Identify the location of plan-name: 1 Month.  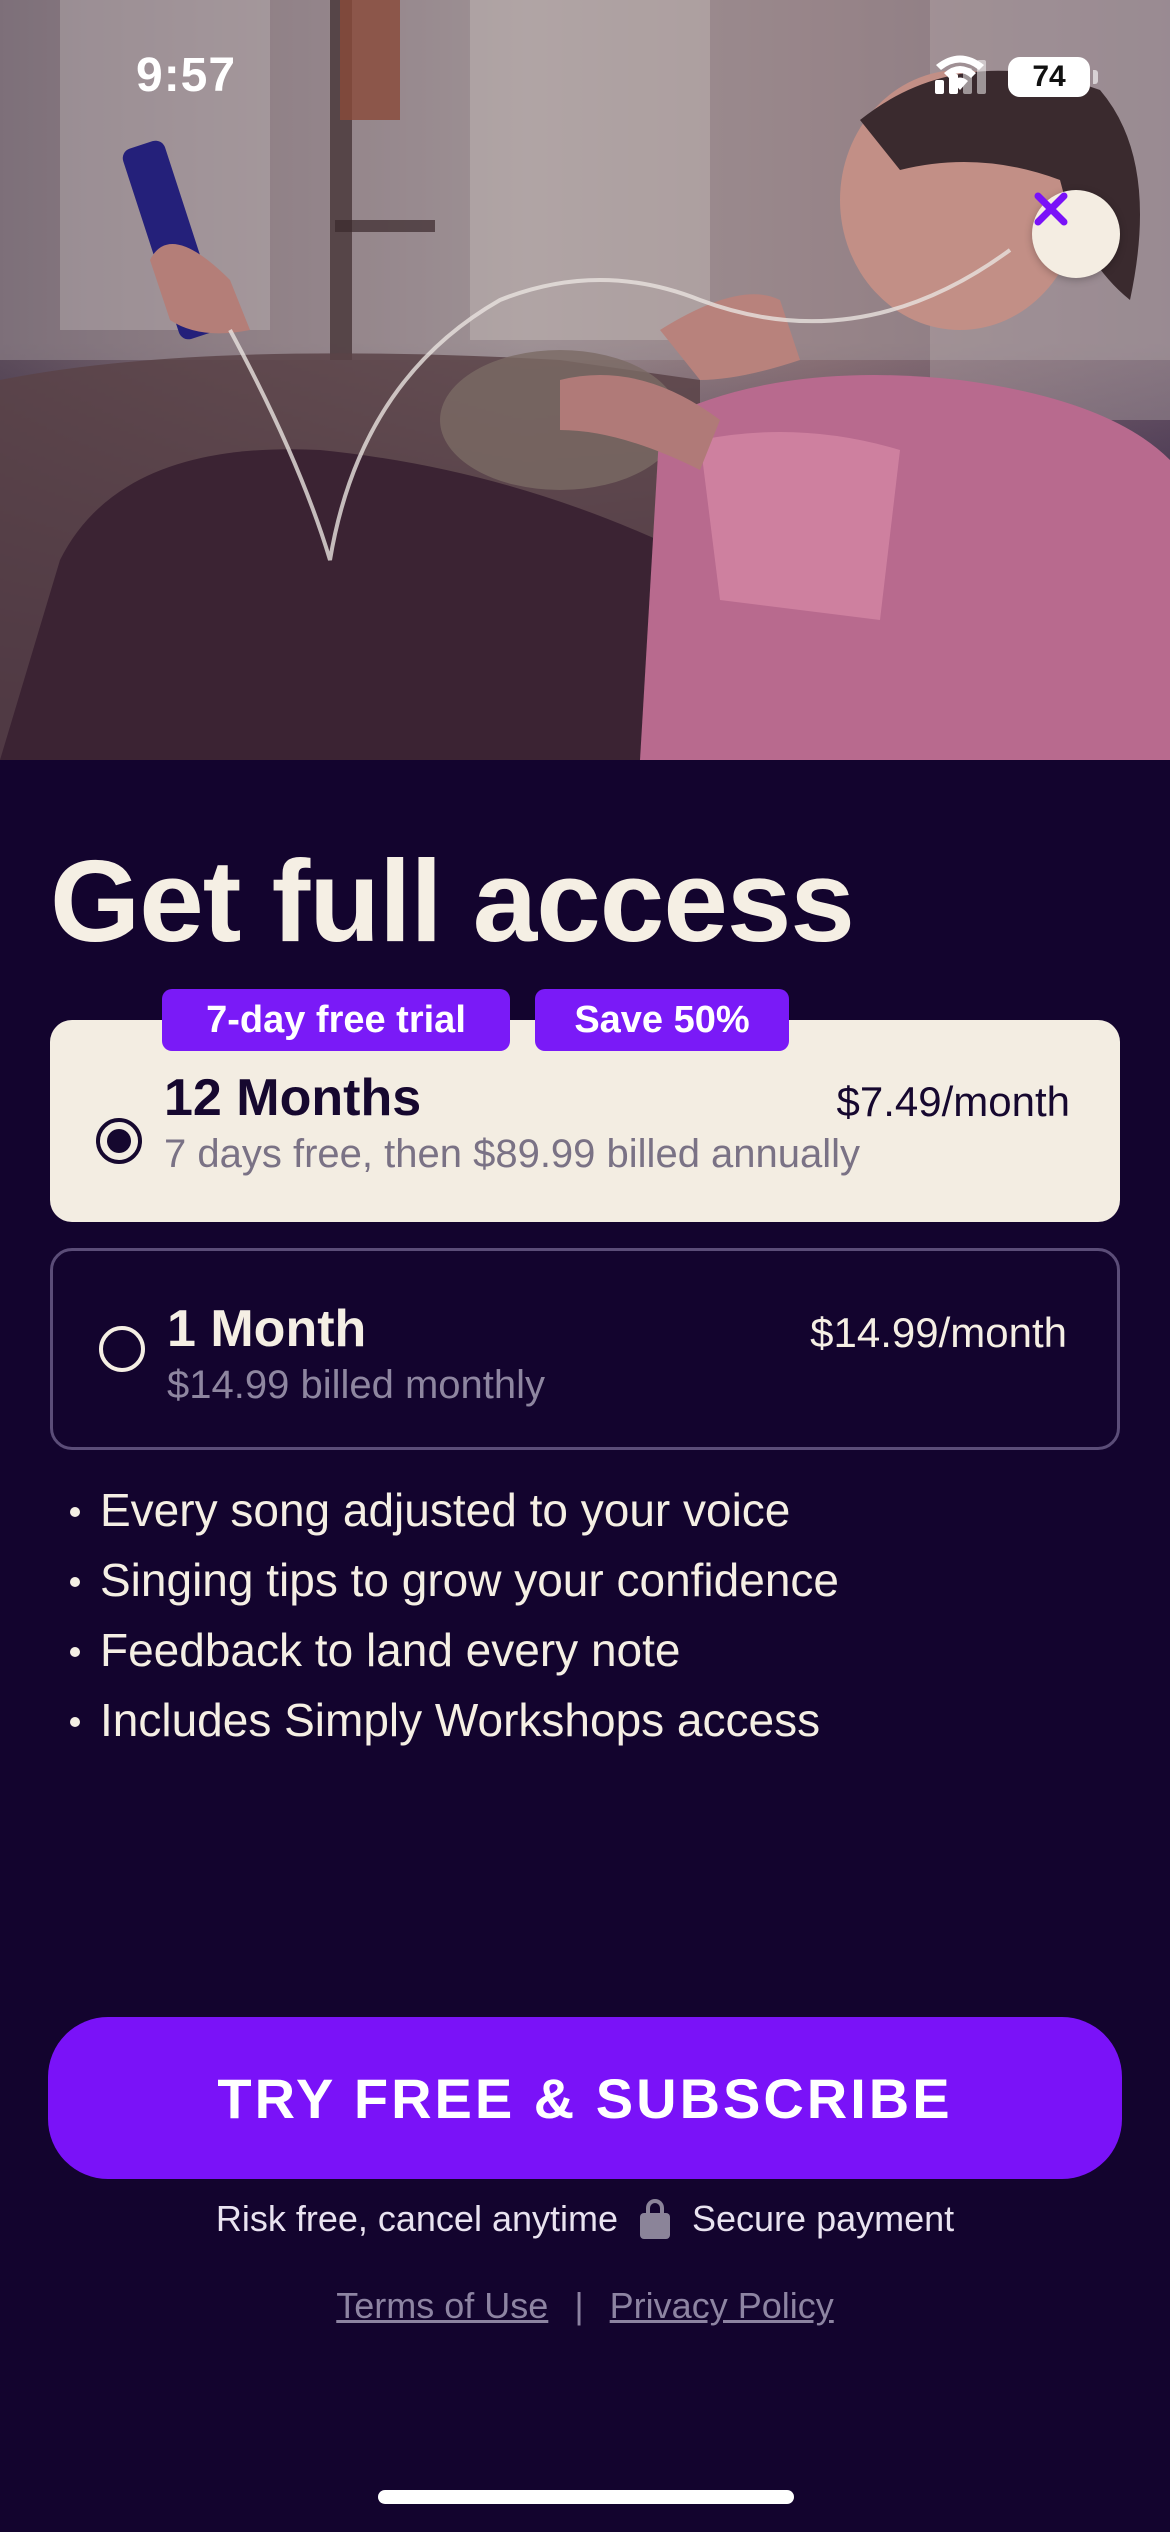
(267, 1329).